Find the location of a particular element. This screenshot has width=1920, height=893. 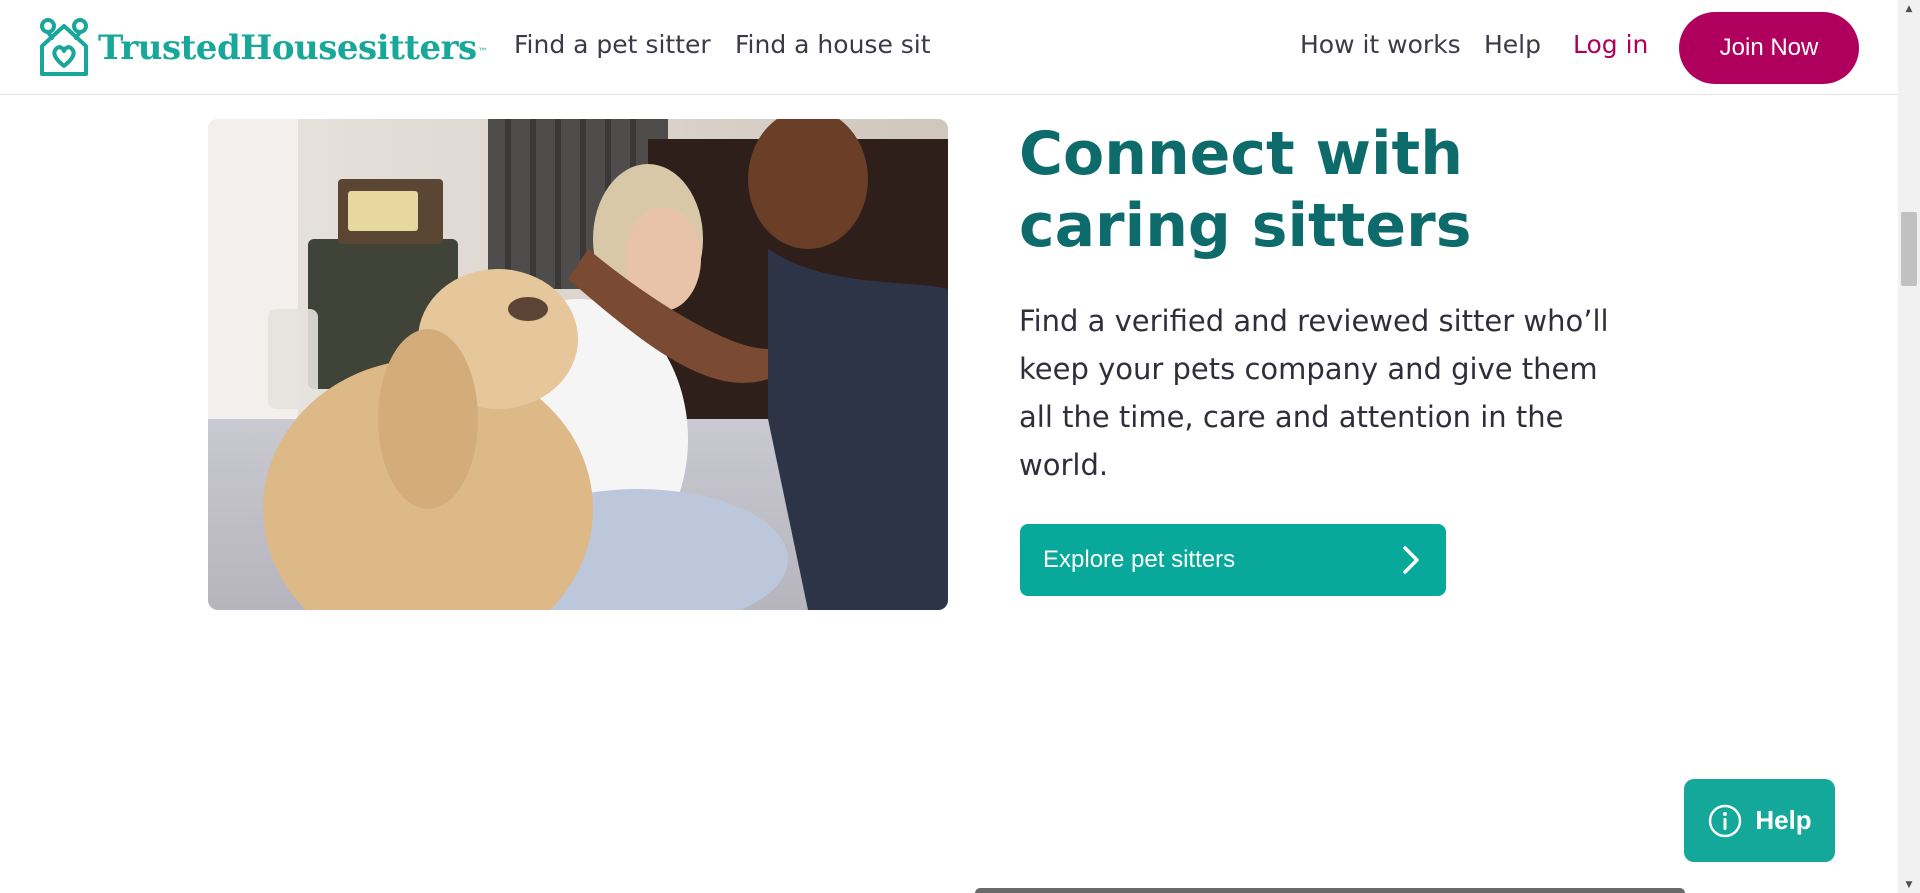

page-scrollbar: ▲ ▼ is located at coordinates (1909, 446).